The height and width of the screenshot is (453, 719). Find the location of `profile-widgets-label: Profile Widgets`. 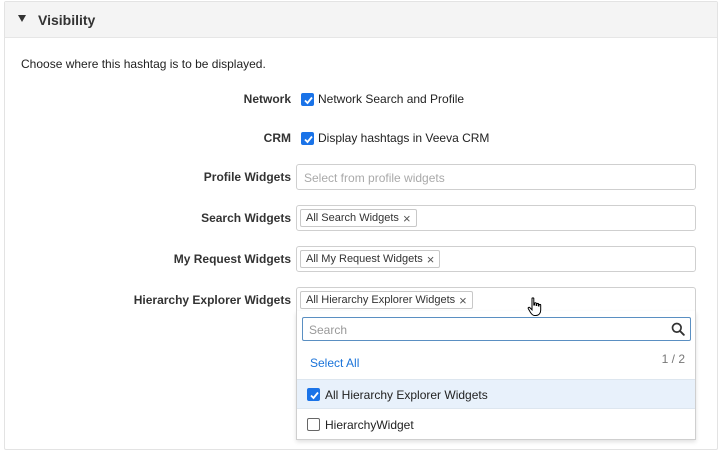

profile-widgets-label: Profile Widgets is located at coordinates (247, 177).